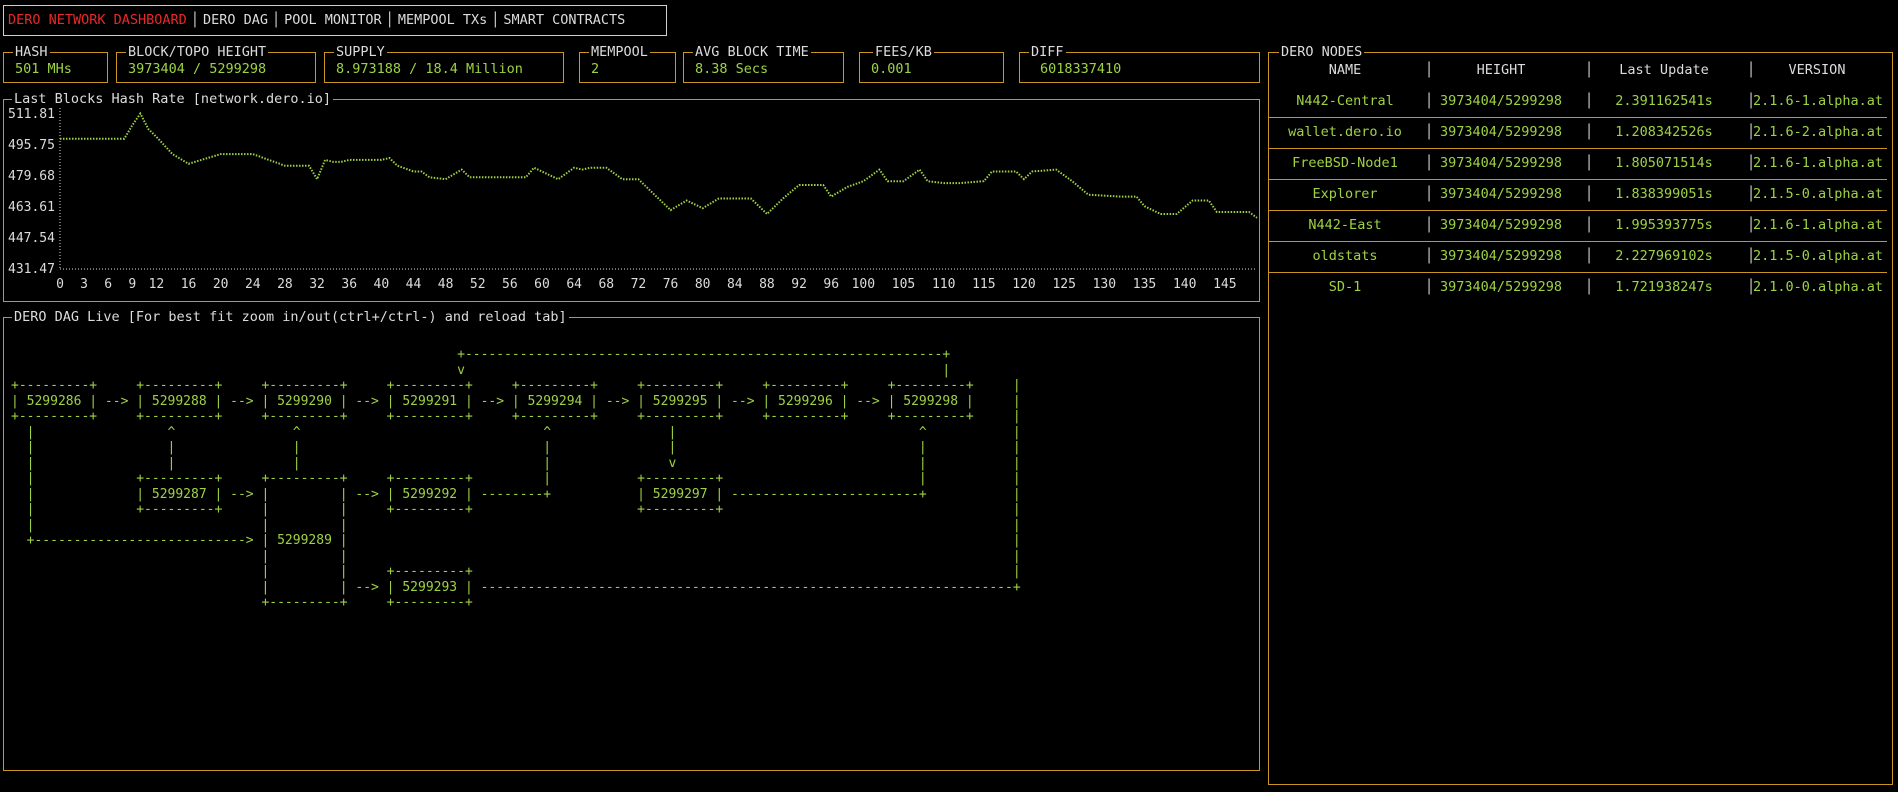 This screenshot has height=792, width=1898. Describe the element at coordinates (1664, 287) in the screenshot. I see `node-last-update: 1.721938247s` at that location.